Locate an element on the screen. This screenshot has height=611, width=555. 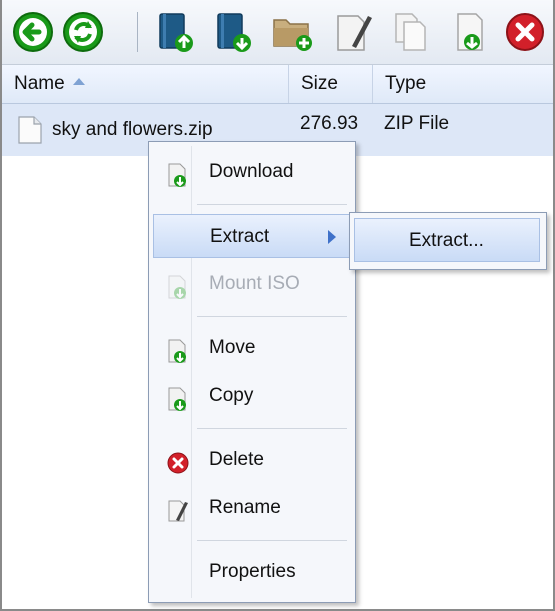
menu-item-move: Move is located at coordinates (252, 348).